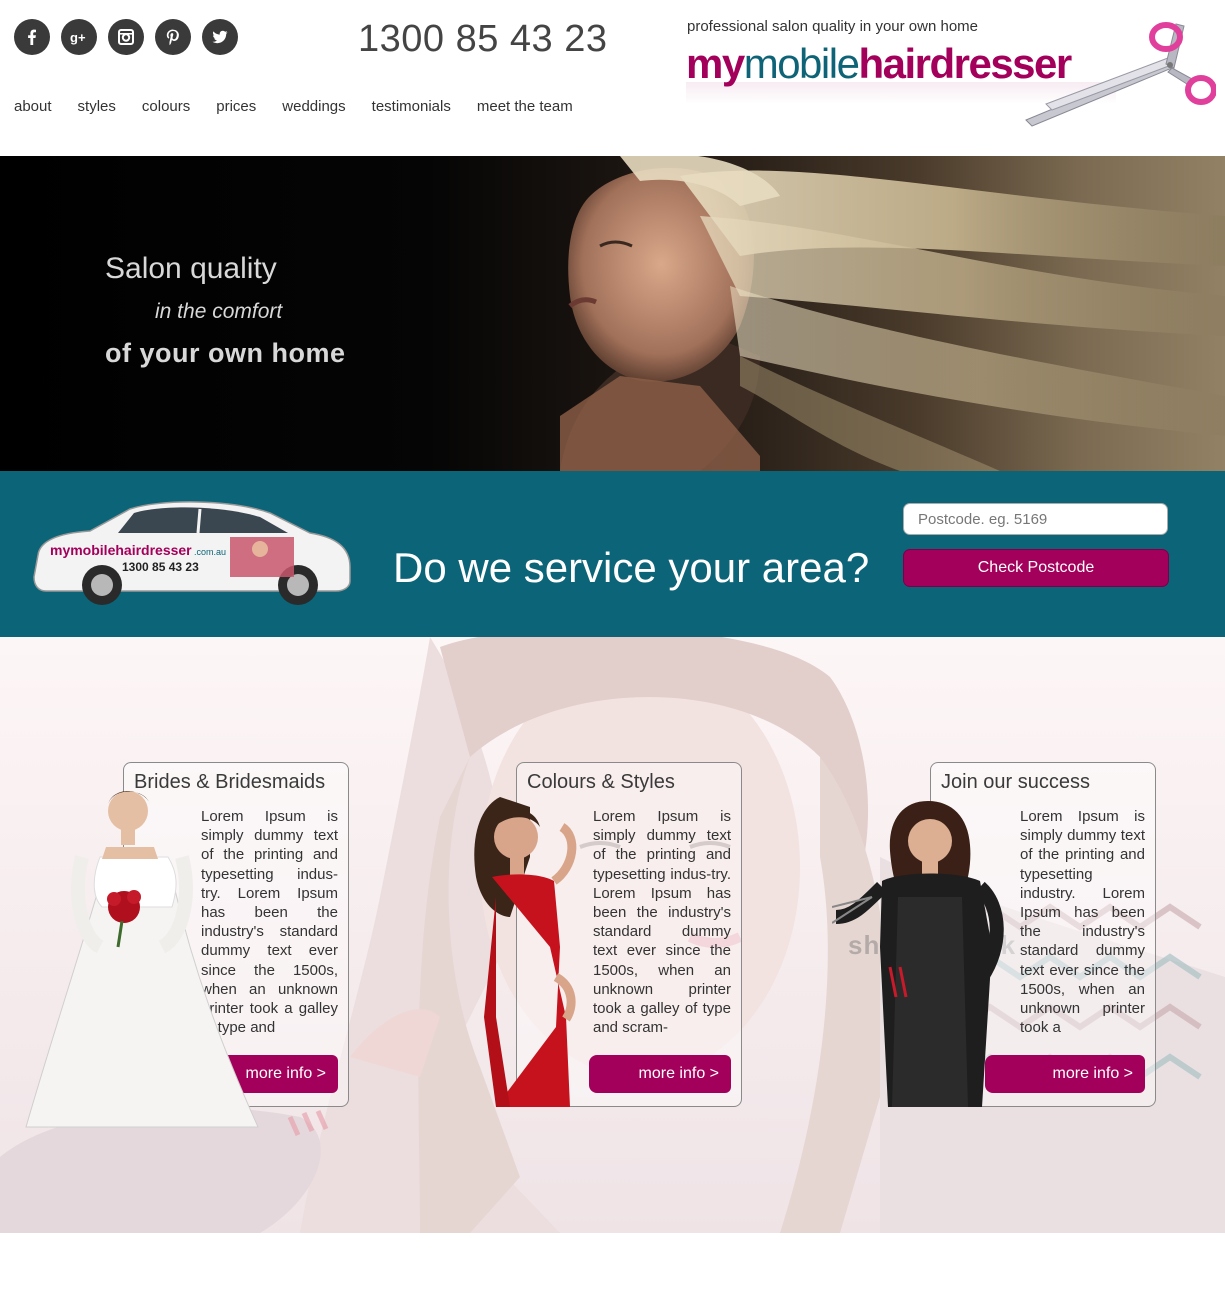 The height and width of the screenshot is (1311, 1225). I want to click on scissors-icon, so click(1120, 74).